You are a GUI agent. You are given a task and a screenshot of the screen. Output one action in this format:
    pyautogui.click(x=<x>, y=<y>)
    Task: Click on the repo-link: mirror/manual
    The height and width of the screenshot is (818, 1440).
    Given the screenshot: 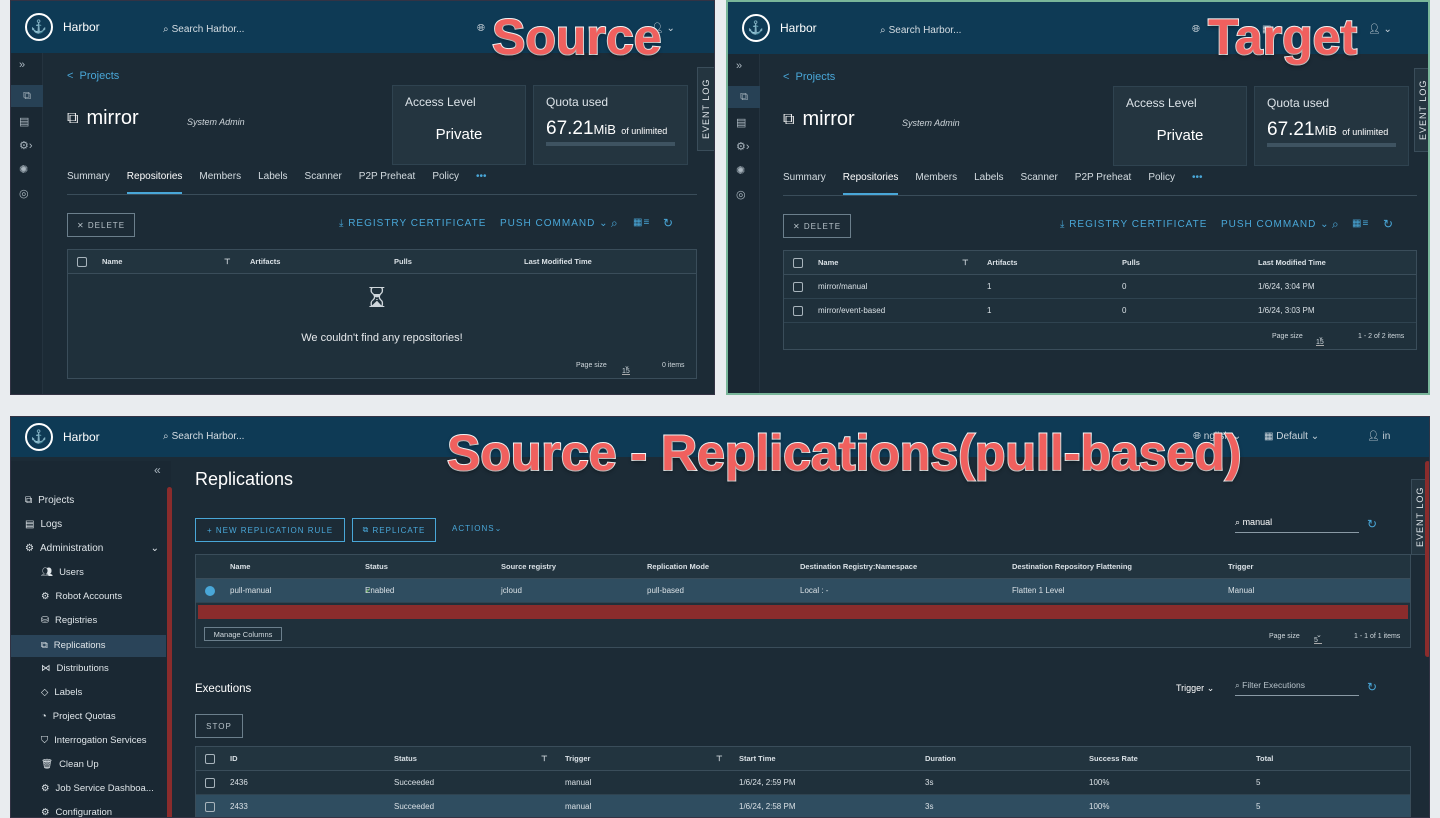 What is the action you would take?
    pyautogui.click(x=842, y=287)
    